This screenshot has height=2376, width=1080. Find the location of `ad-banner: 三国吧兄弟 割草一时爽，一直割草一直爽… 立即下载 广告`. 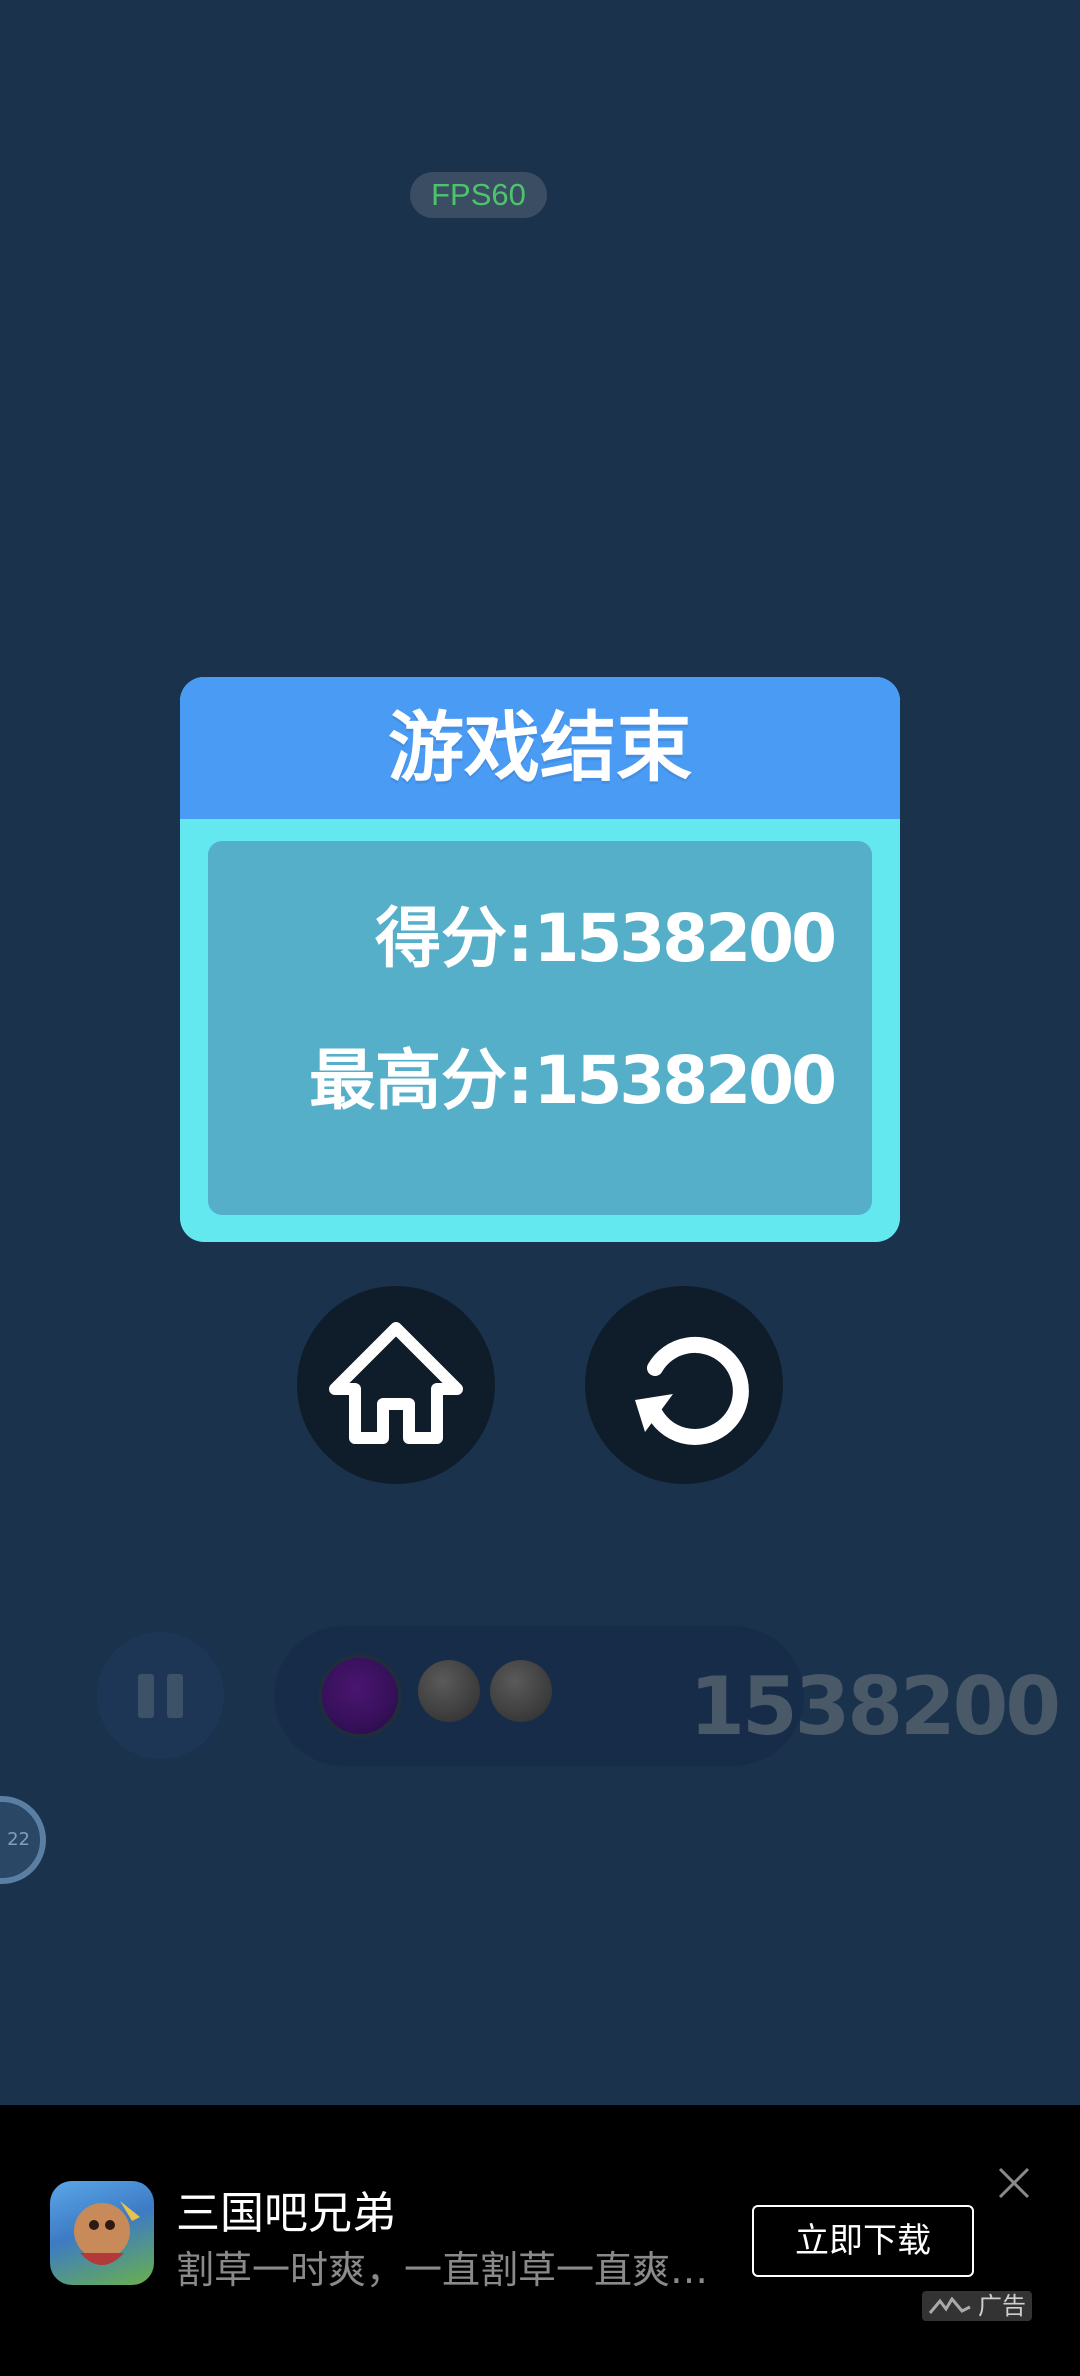

ad-banner: 三国吧兄弟 割草一时爽，一直割草一直爽… 立即下载 广告 is located at coordinates (540, 2240).